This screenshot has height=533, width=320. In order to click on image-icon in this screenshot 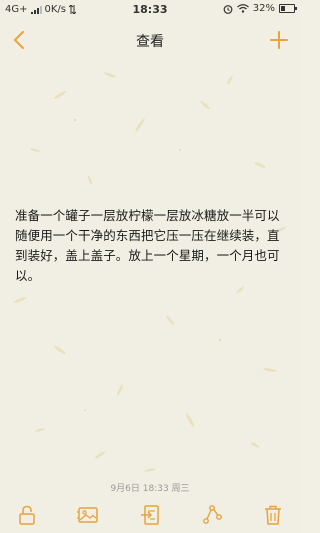, I will do `click(88, 515)`.